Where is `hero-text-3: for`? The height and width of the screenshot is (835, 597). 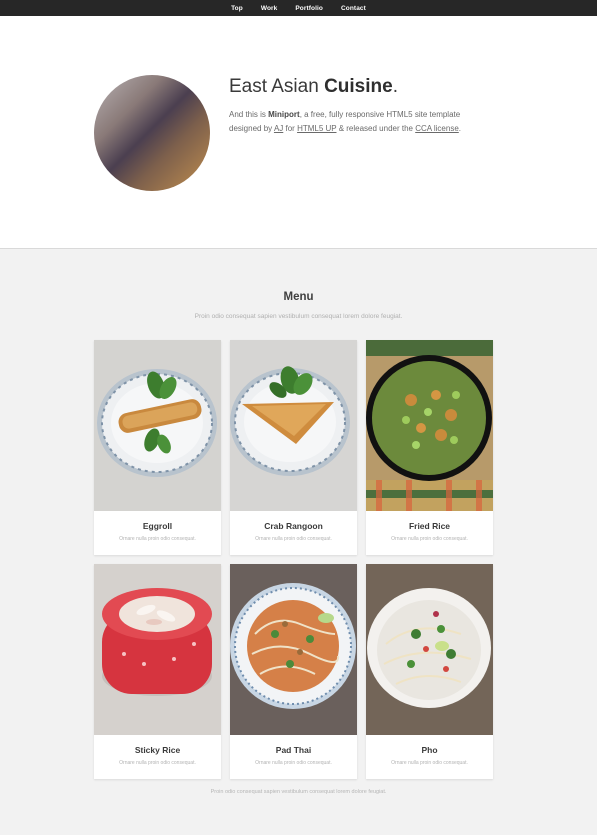
hero-text-3: for is located at coordinates (290, 128).